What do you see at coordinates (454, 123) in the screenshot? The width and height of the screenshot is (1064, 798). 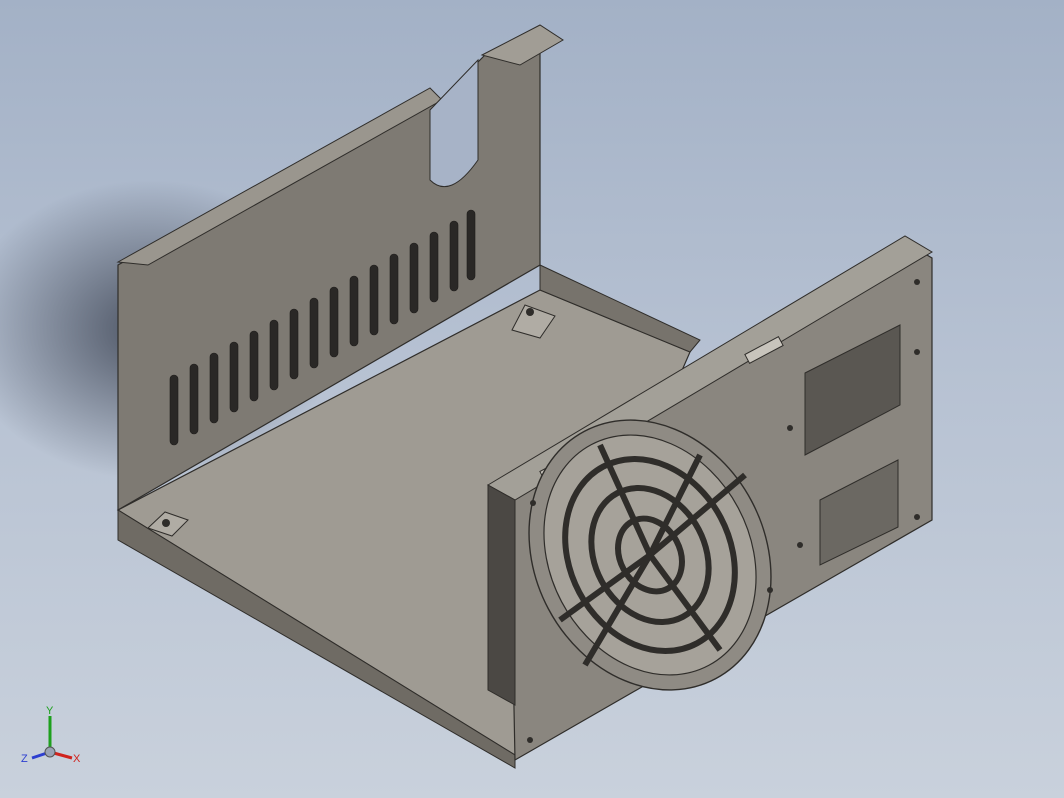 I see `cable-notch` at bounding box center [454, 123].